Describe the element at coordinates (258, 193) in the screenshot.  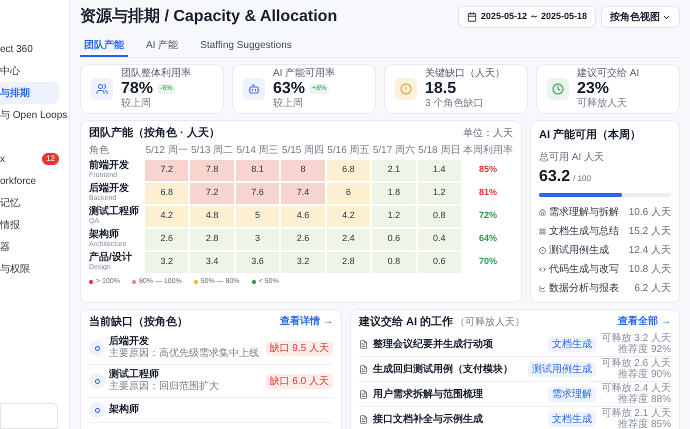
I see `heatmap-cell: 7.6` at that location.